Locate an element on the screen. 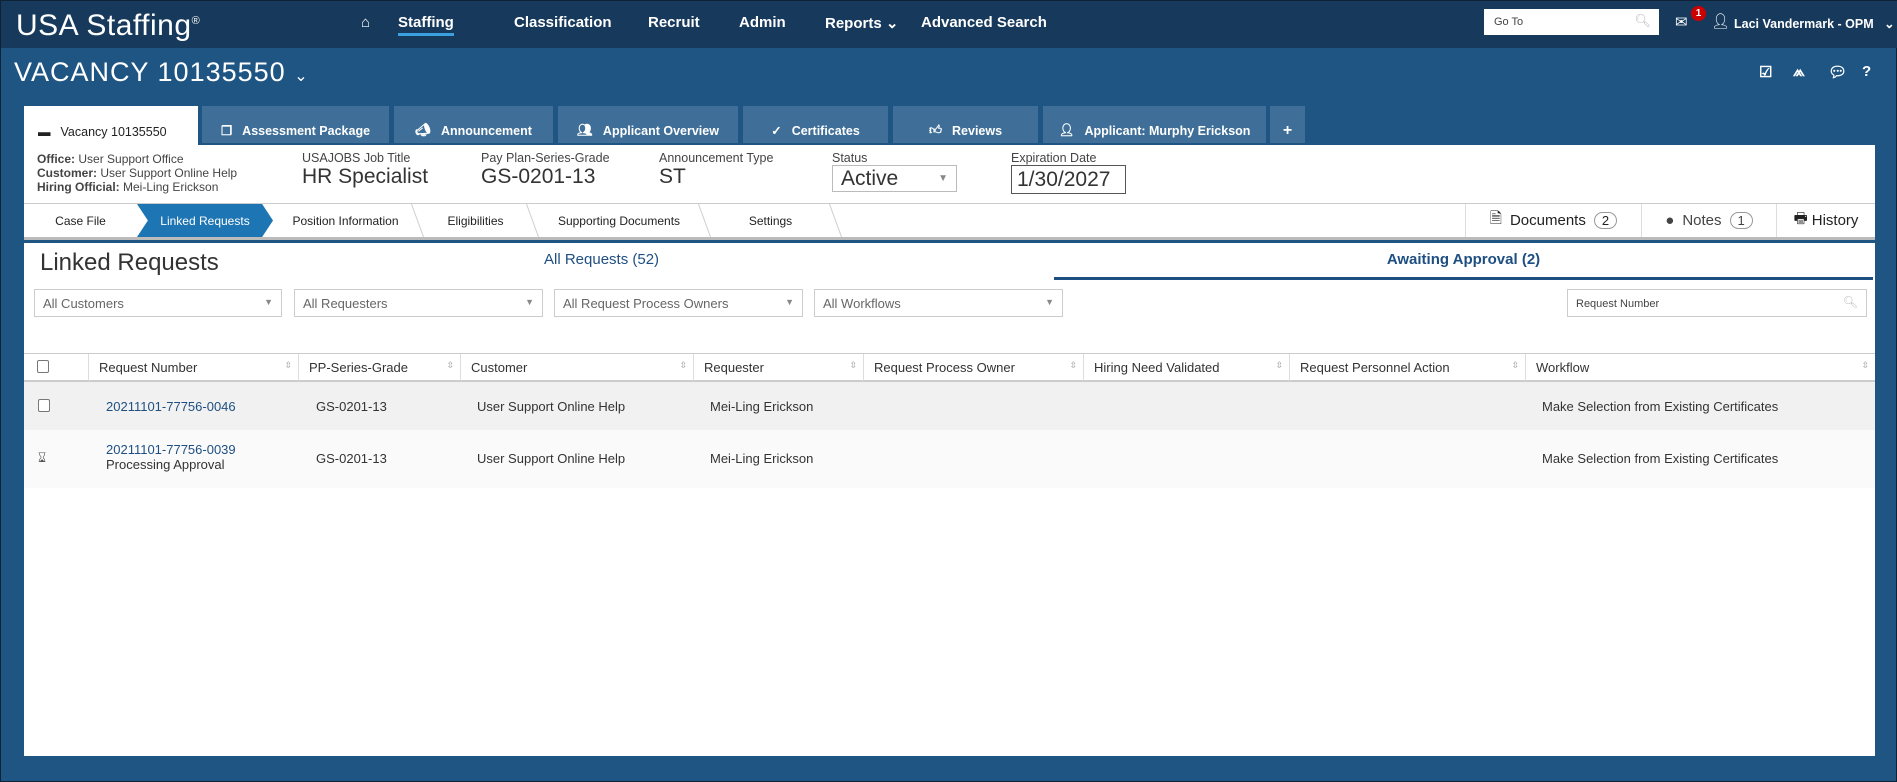  tab-label: Assessment Package is located at coordinates (306, 130).